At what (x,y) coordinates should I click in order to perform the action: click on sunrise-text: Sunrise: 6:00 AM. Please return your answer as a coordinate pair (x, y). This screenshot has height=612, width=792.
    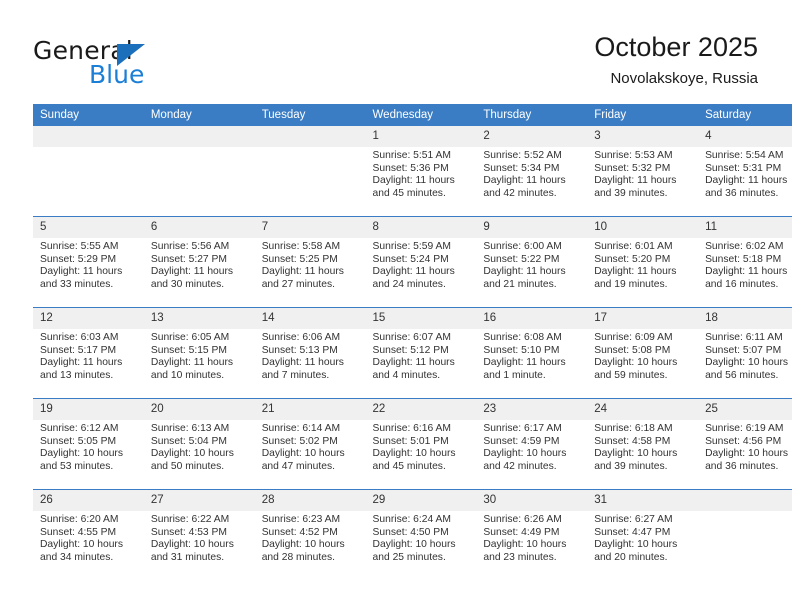
    Looking at the image, I should click on (522, 246).